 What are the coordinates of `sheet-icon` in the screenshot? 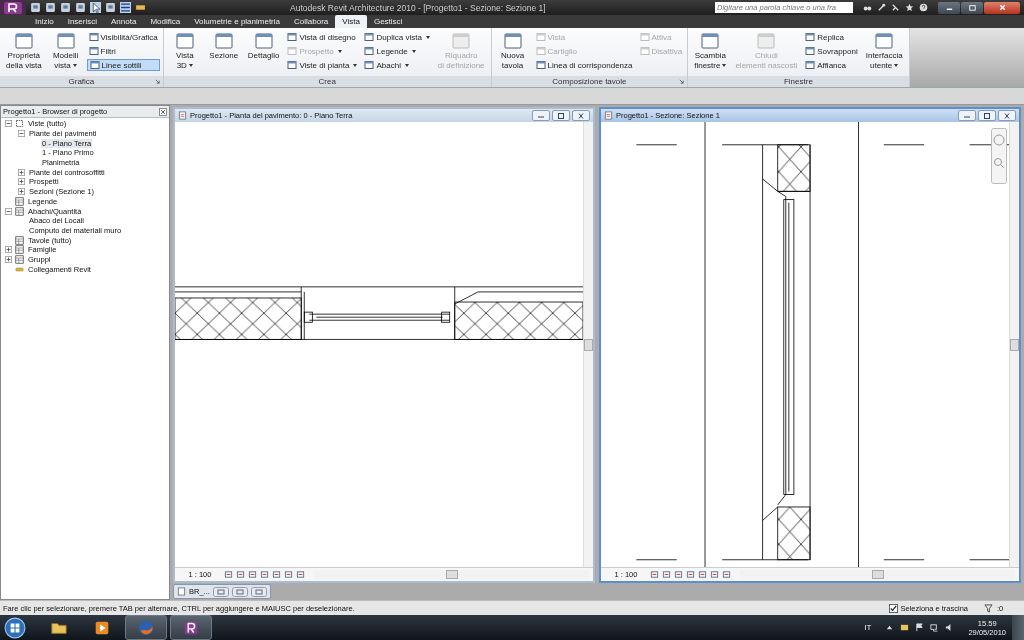 It's located at (19, 240).